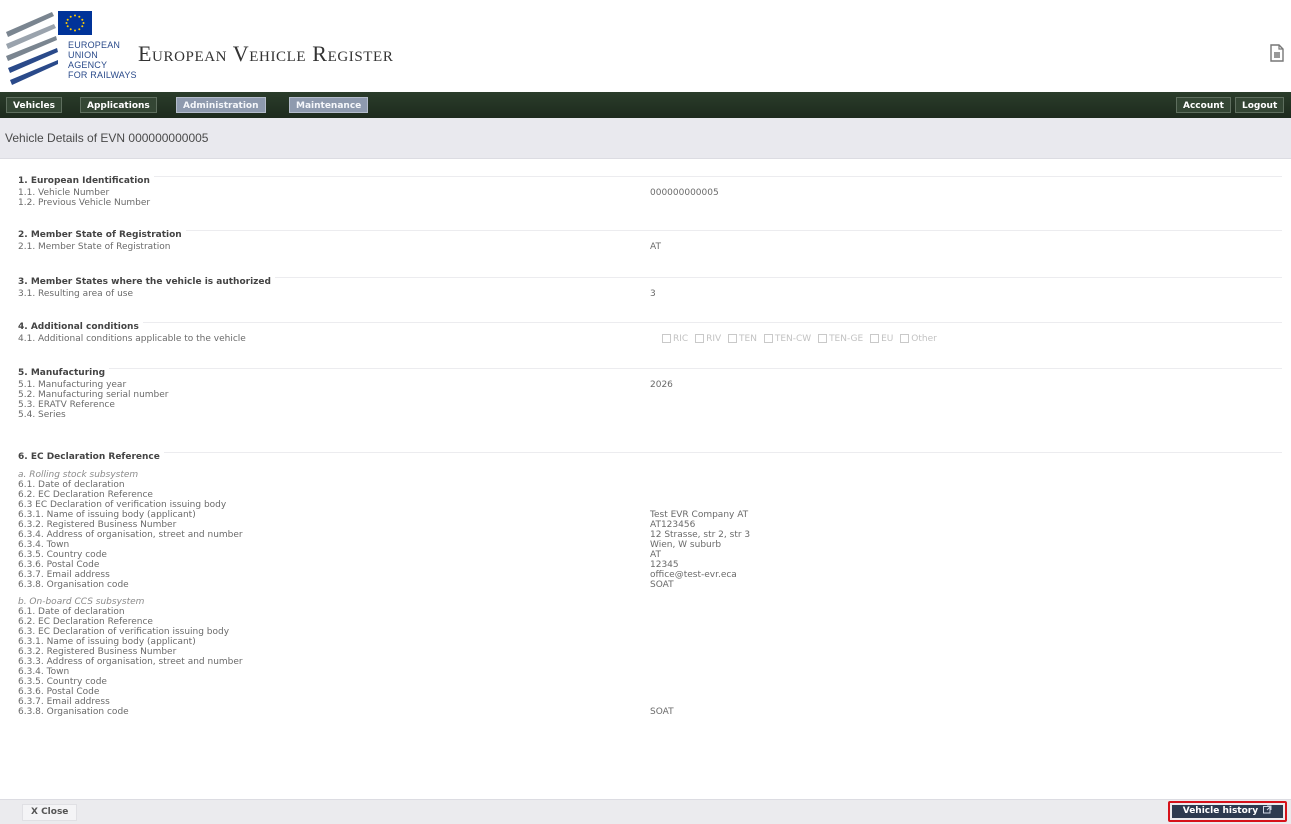 The image size is (1291, 824). Describe the element at coordinates (64, 373) in the screenshot. I see `section-title: 5. Manufacturing` at that location.